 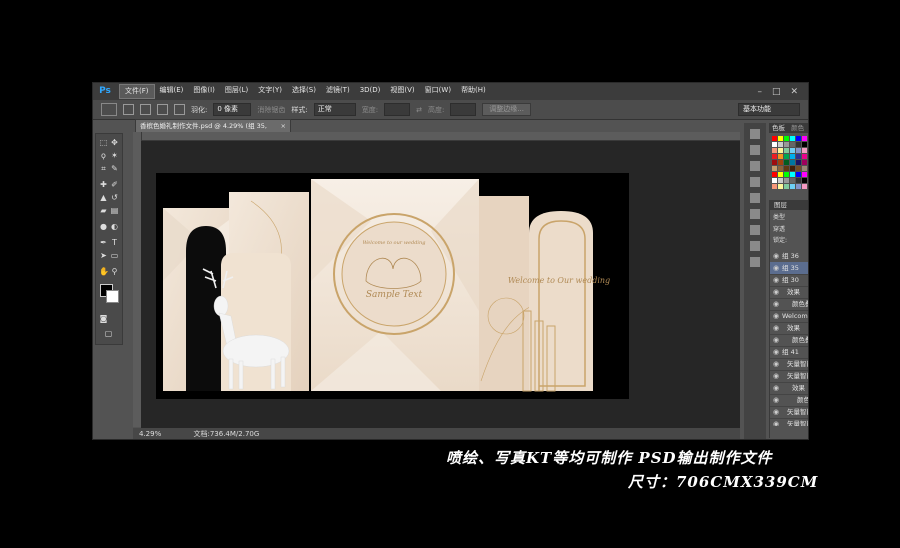 I want to click on menu-item: 视图(V), so click(x=402, y=90).